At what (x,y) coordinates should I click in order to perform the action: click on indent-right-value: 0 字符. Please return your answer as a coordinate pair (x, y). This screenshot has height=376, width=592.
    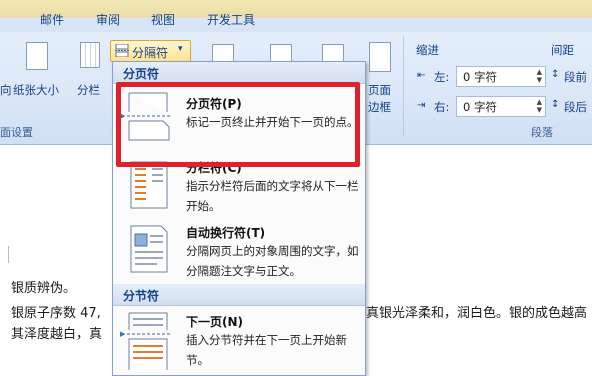
    Looking at the image, I should click on (480, 107).